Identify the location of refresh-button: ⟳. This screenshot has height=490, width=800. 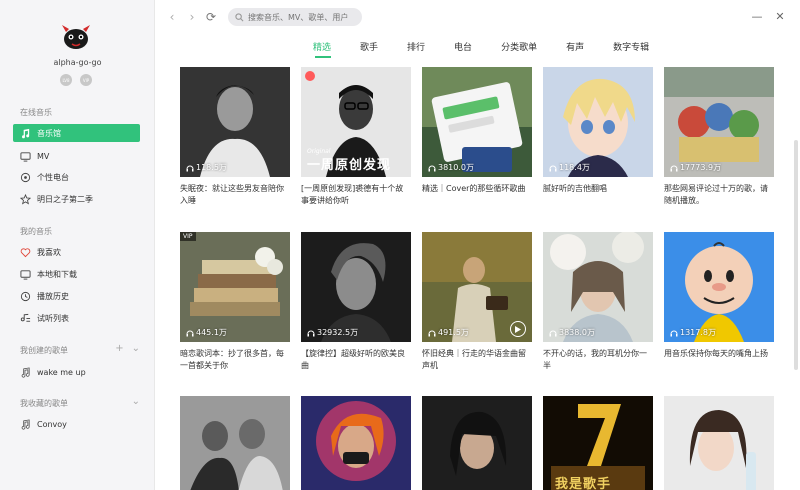
(211, 17).